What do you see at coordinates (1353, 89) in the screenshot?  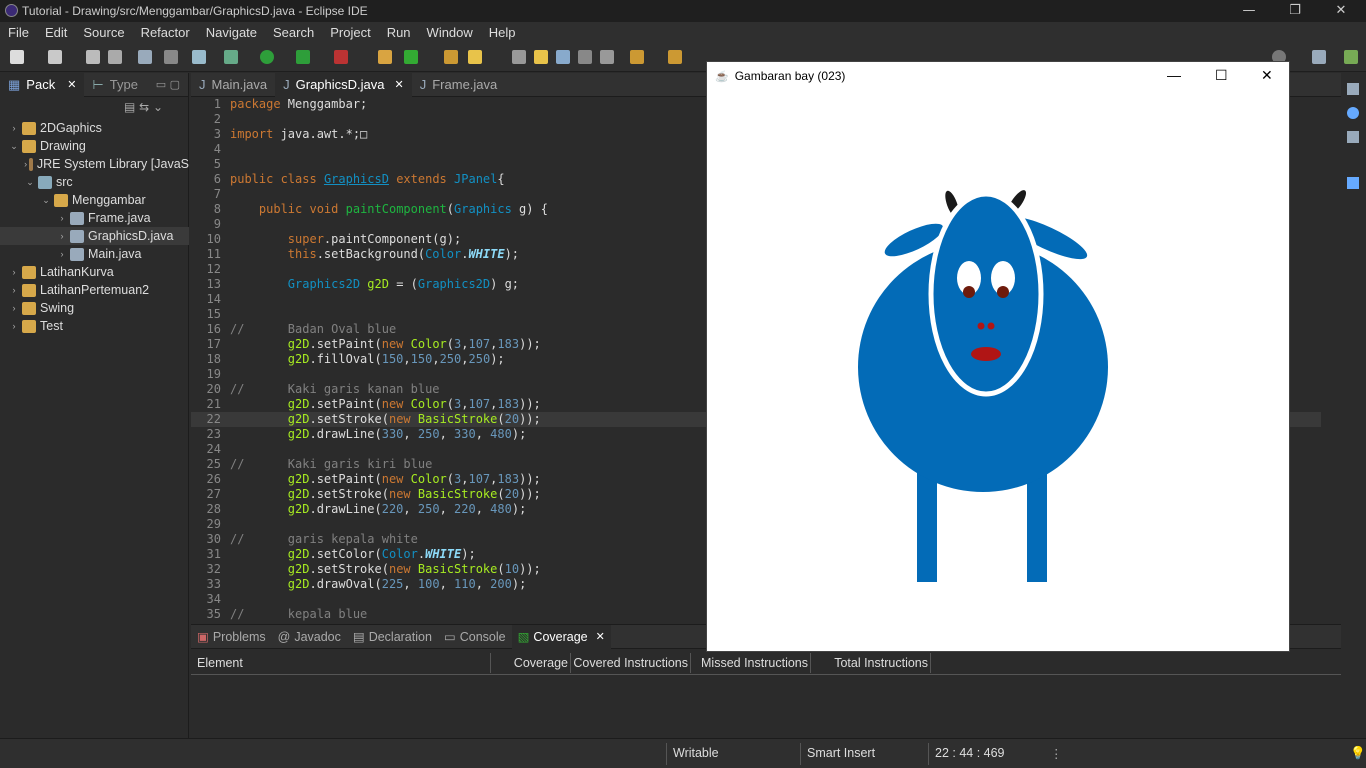 I see `outline-icon` at bounding box center [1353, 89].